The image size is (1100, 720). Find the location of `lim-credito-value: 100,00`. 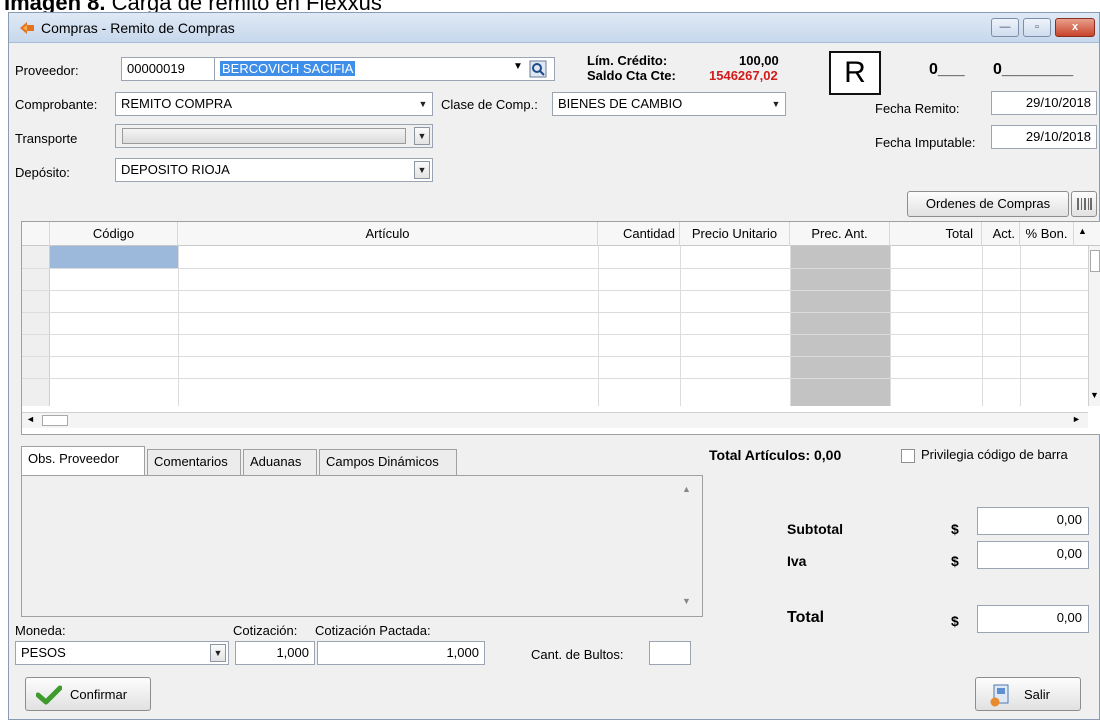

lim-credito-value: 100,00 is located at coordinates (759, 60).